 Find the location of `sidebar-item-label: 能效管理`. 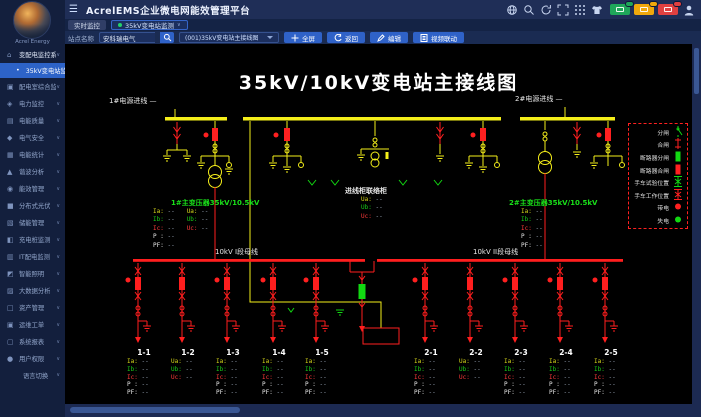

sidebar-item-label: 能效管理 is located at coordinates (32, 189).